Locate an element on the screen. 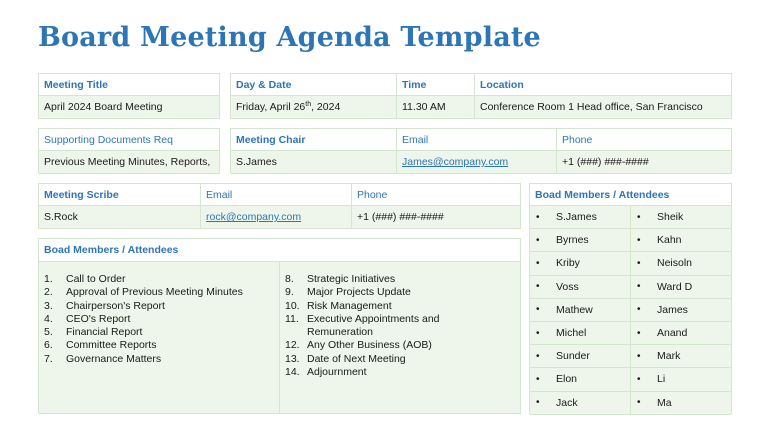 The image size is (768, 432). agenda-item-number: 7. is located at coordinates (48, 358).